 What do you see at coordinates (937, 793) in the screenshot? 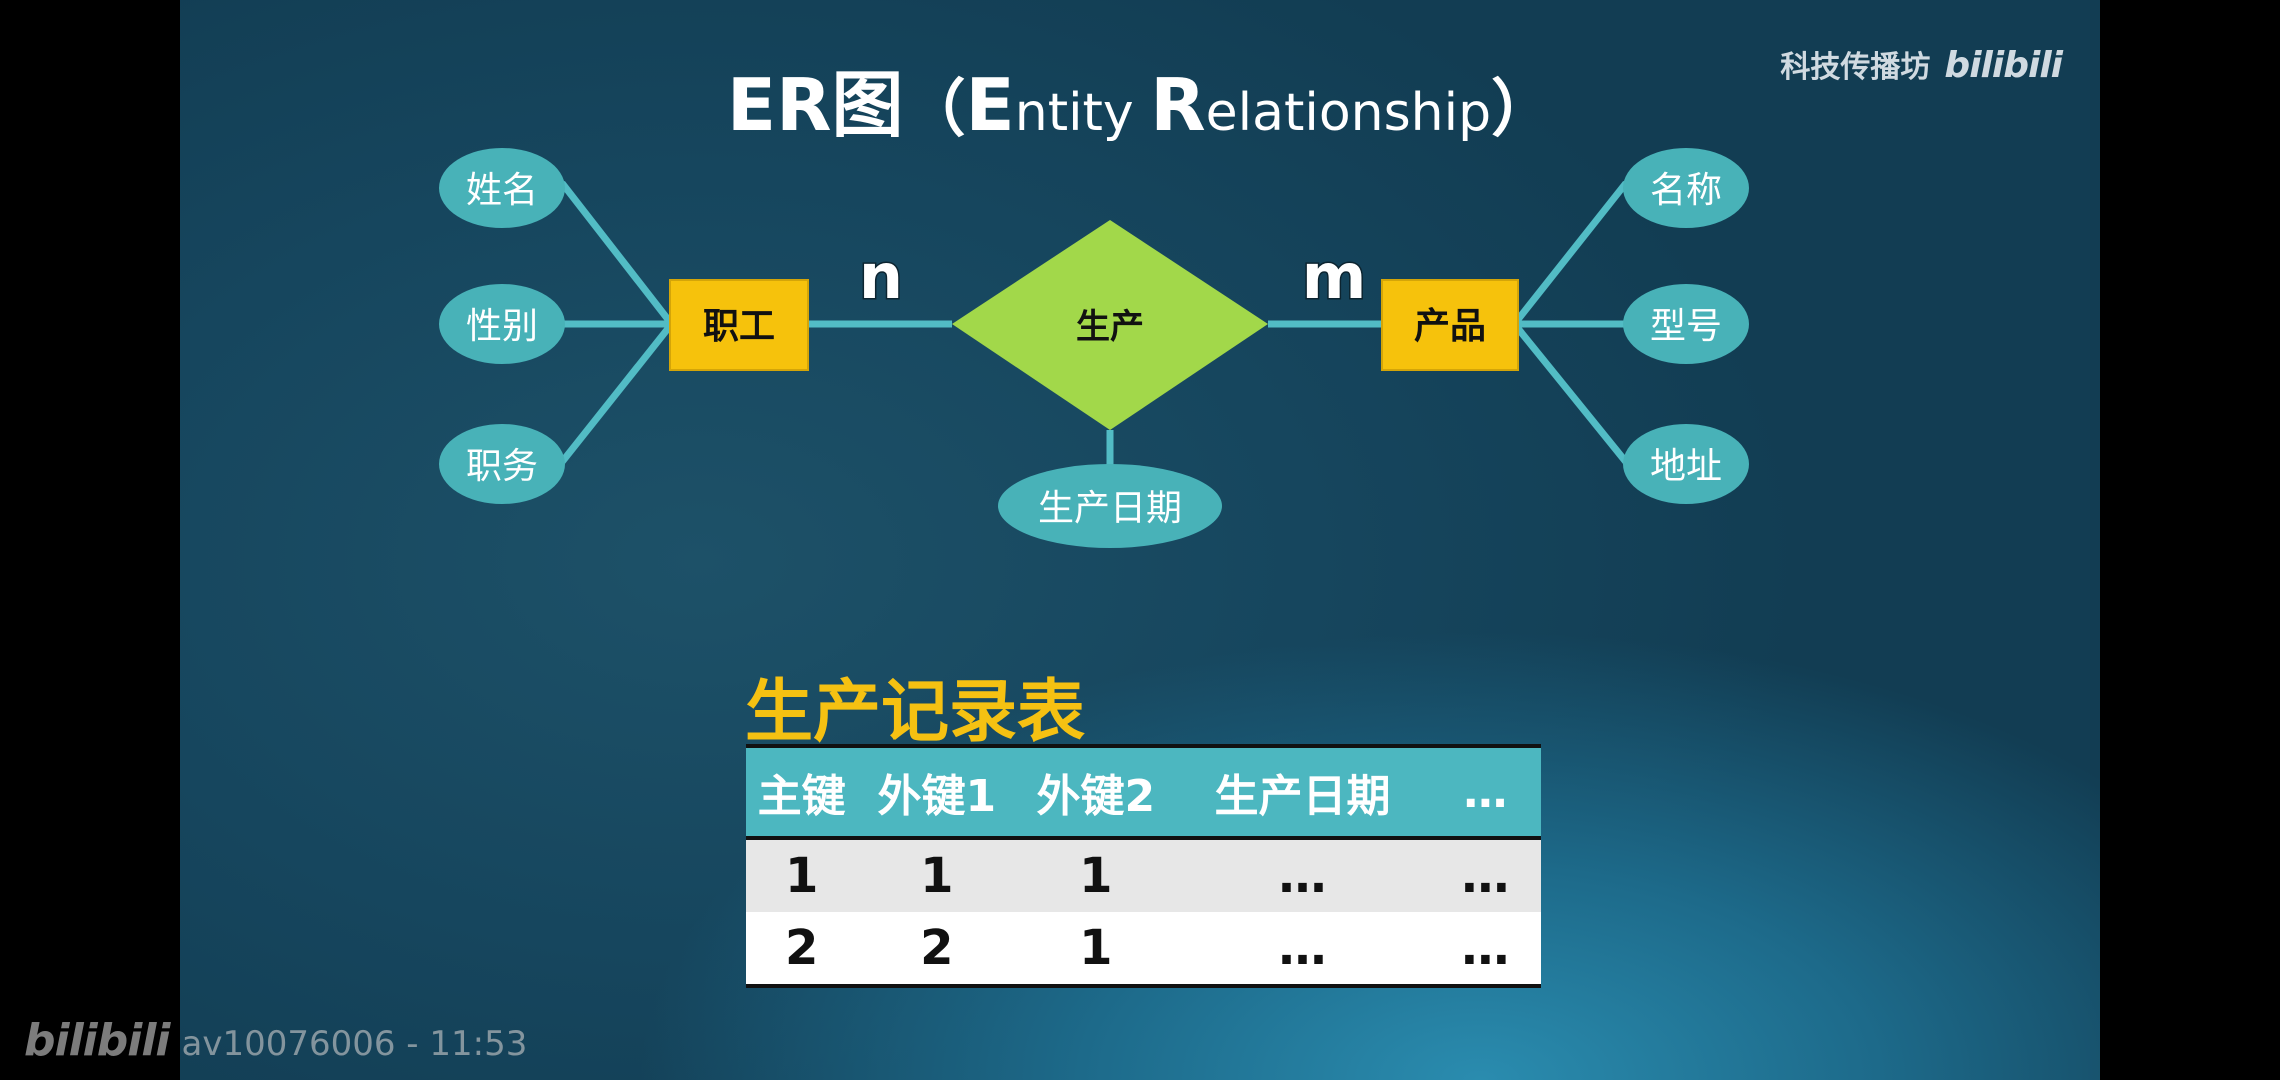
I see `header-foreign-key-1: 外键1` at bounding box center [937, 793].